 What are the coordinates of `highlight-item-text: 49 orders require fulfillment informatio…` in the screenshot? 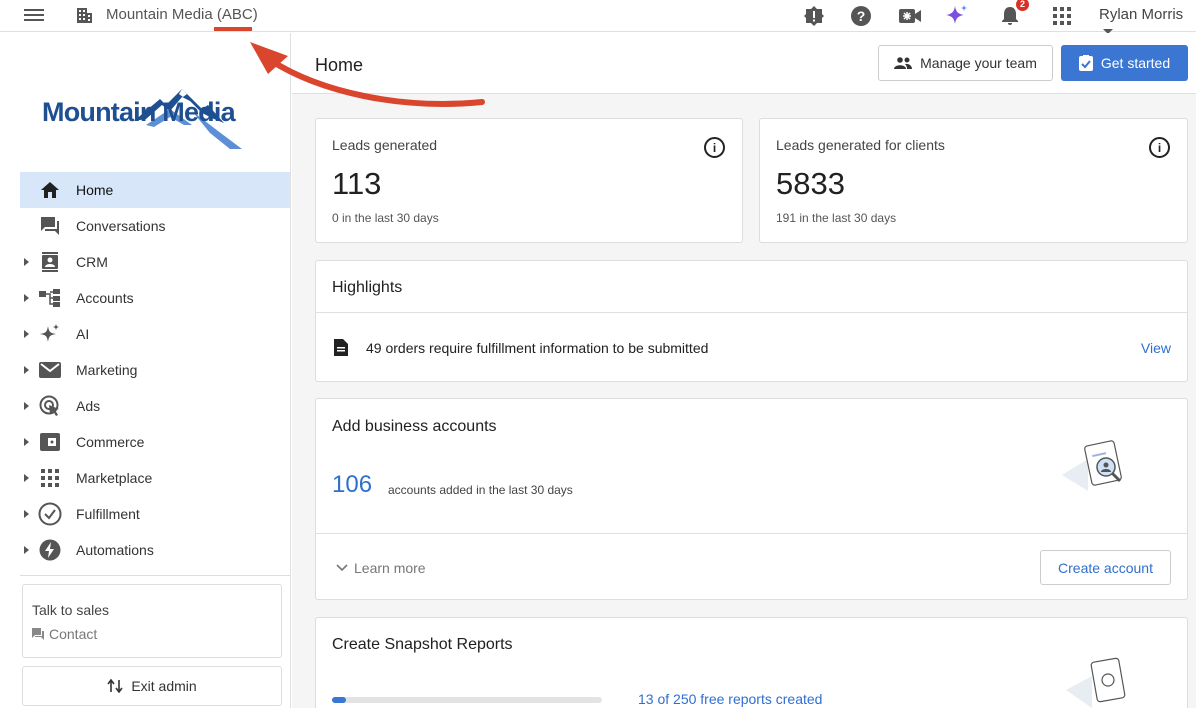 It's located at (537, 348).